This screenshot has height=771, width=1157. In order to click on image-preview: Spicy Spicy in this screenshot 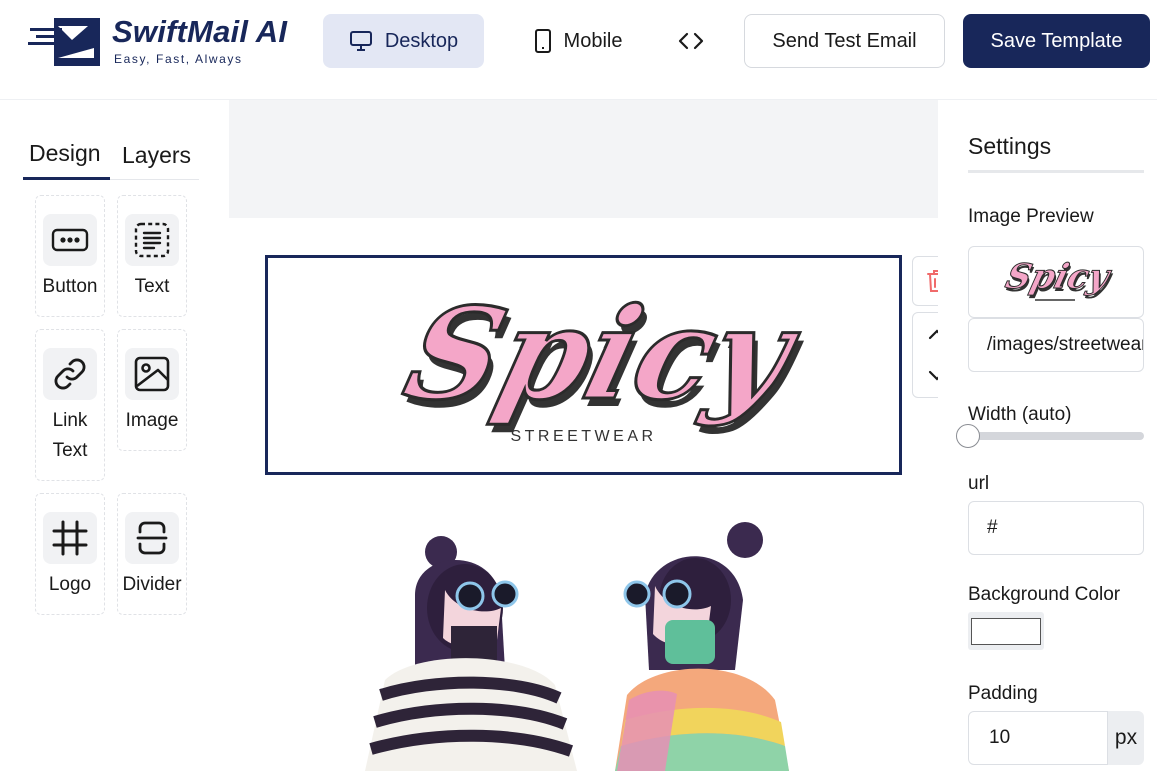, I will do `click(1056, 282)`.